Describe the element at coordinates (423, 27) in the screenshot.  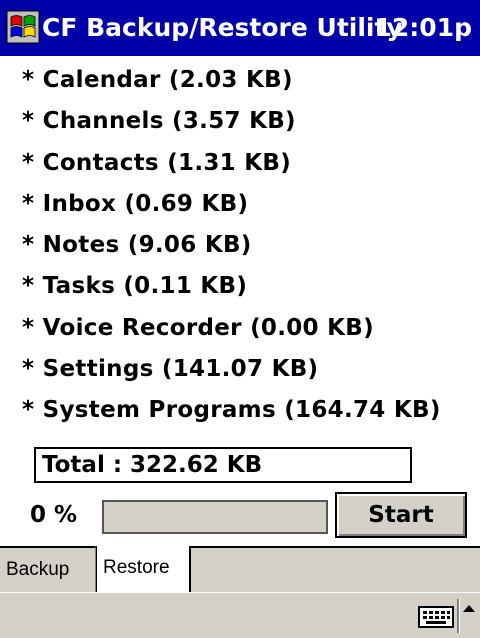
I see `clock: 12:01p` at that location.